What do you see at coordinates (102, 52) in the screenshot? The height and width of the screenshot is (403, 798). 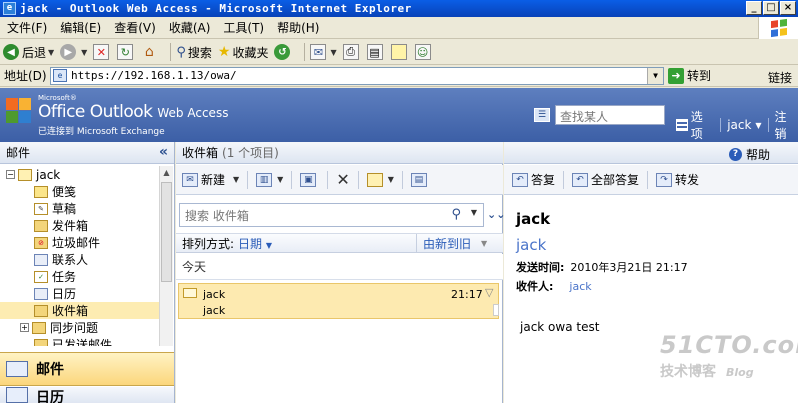 I see `stop-button: ✕` at bounding box center [102, 52].